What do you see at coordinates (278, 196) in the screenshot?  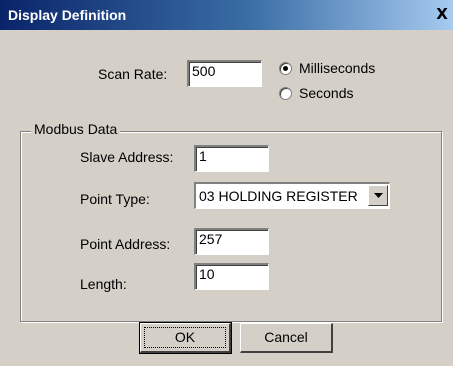 I see `point-type-value: 03 HOLDING REGISTER` at bounding box center [278, 196].